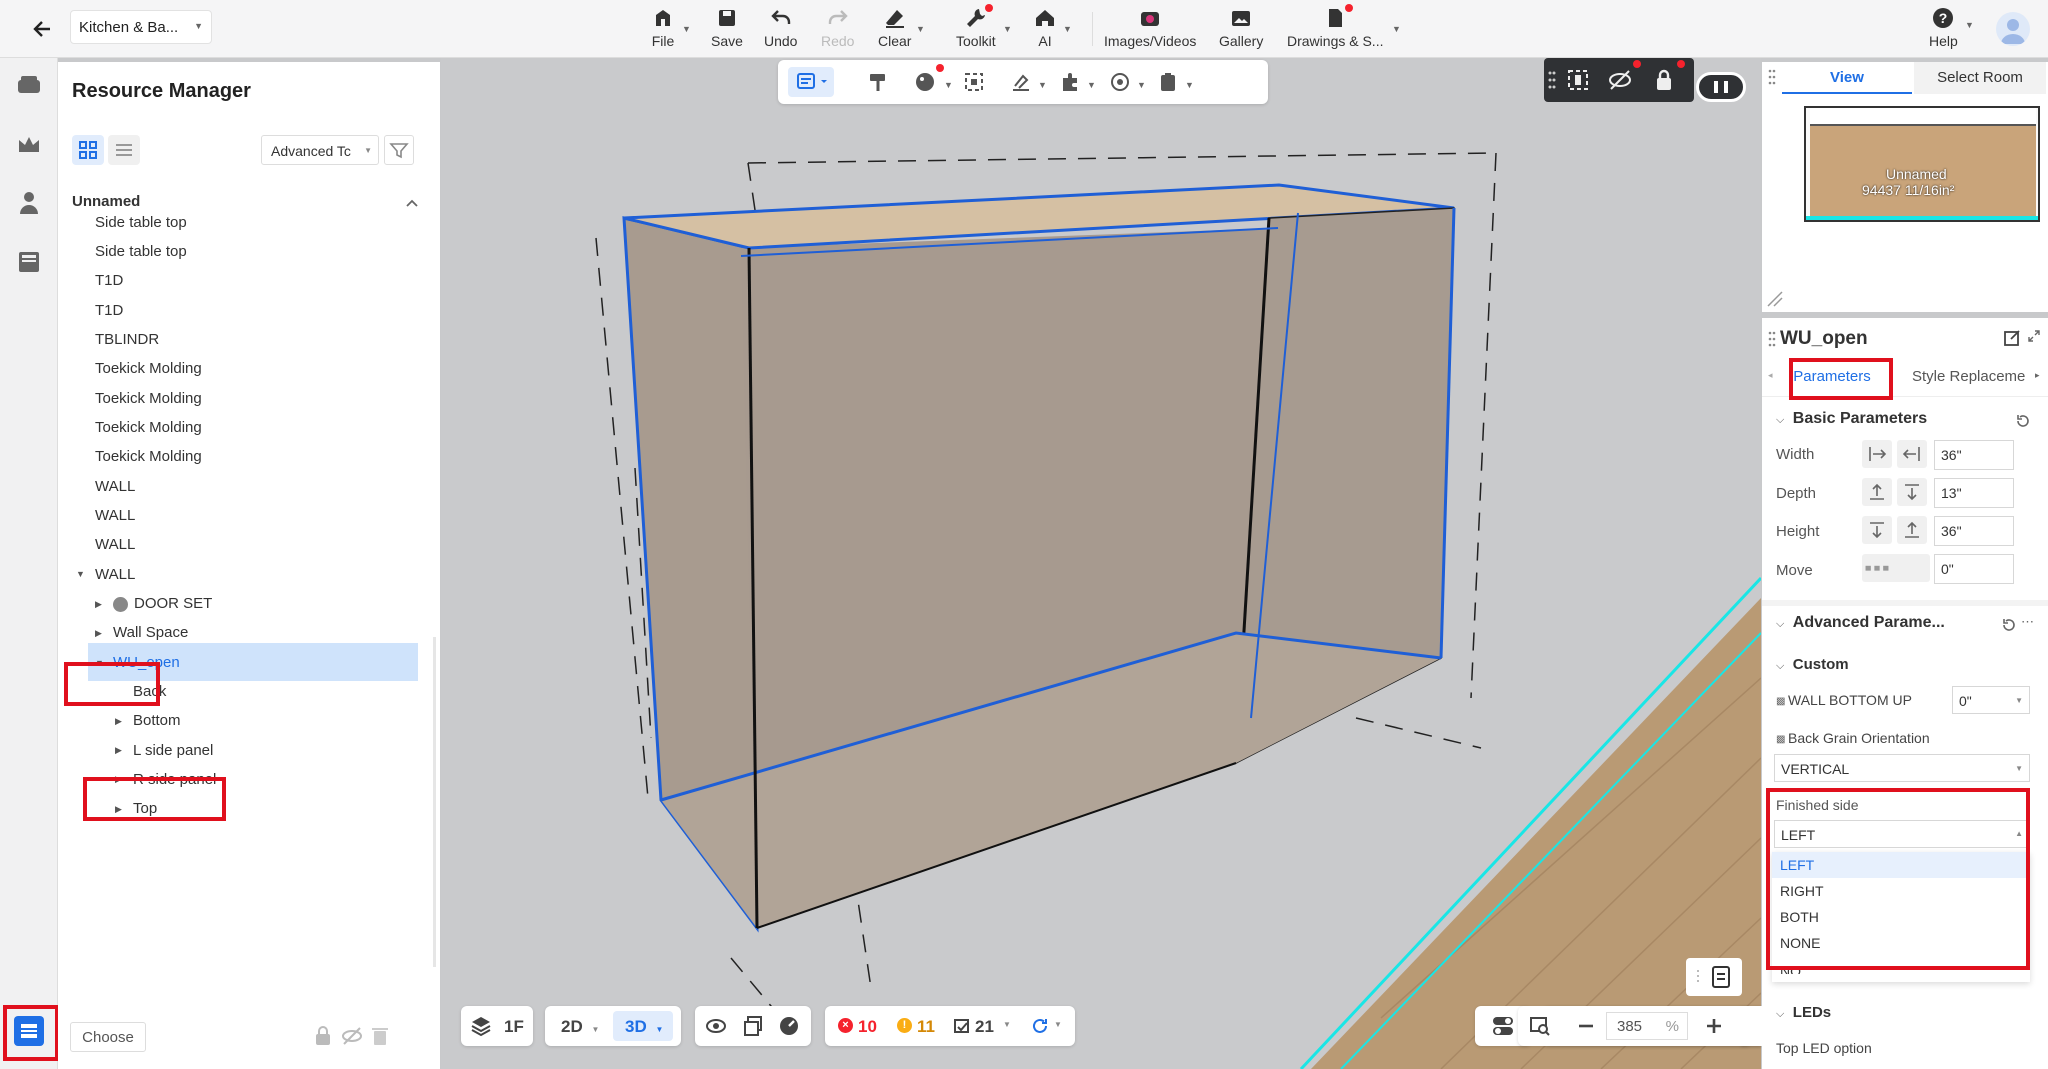 The image size is (2048, 1069). What do you see at coordinates (2027, 622) in the screenshot?
I see `more-icon: ⋯` at bounding box center [2027, 622].